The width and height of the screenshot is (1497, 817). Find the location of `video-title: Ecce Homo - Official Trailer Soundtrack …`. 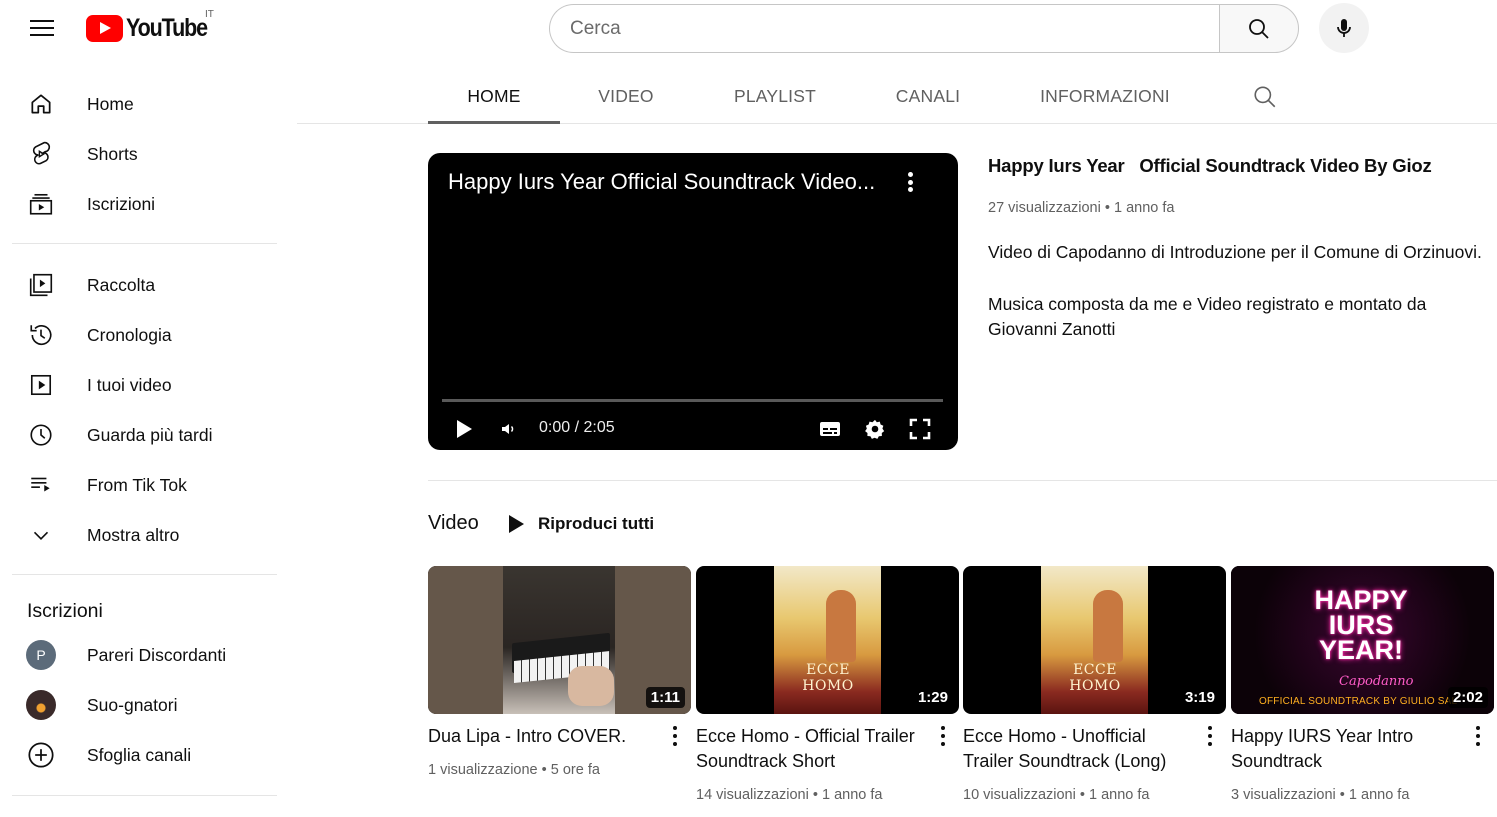

video-title: Ecce Homo - Official Trailer Soundtrack … is located at coordinates (812, 749).